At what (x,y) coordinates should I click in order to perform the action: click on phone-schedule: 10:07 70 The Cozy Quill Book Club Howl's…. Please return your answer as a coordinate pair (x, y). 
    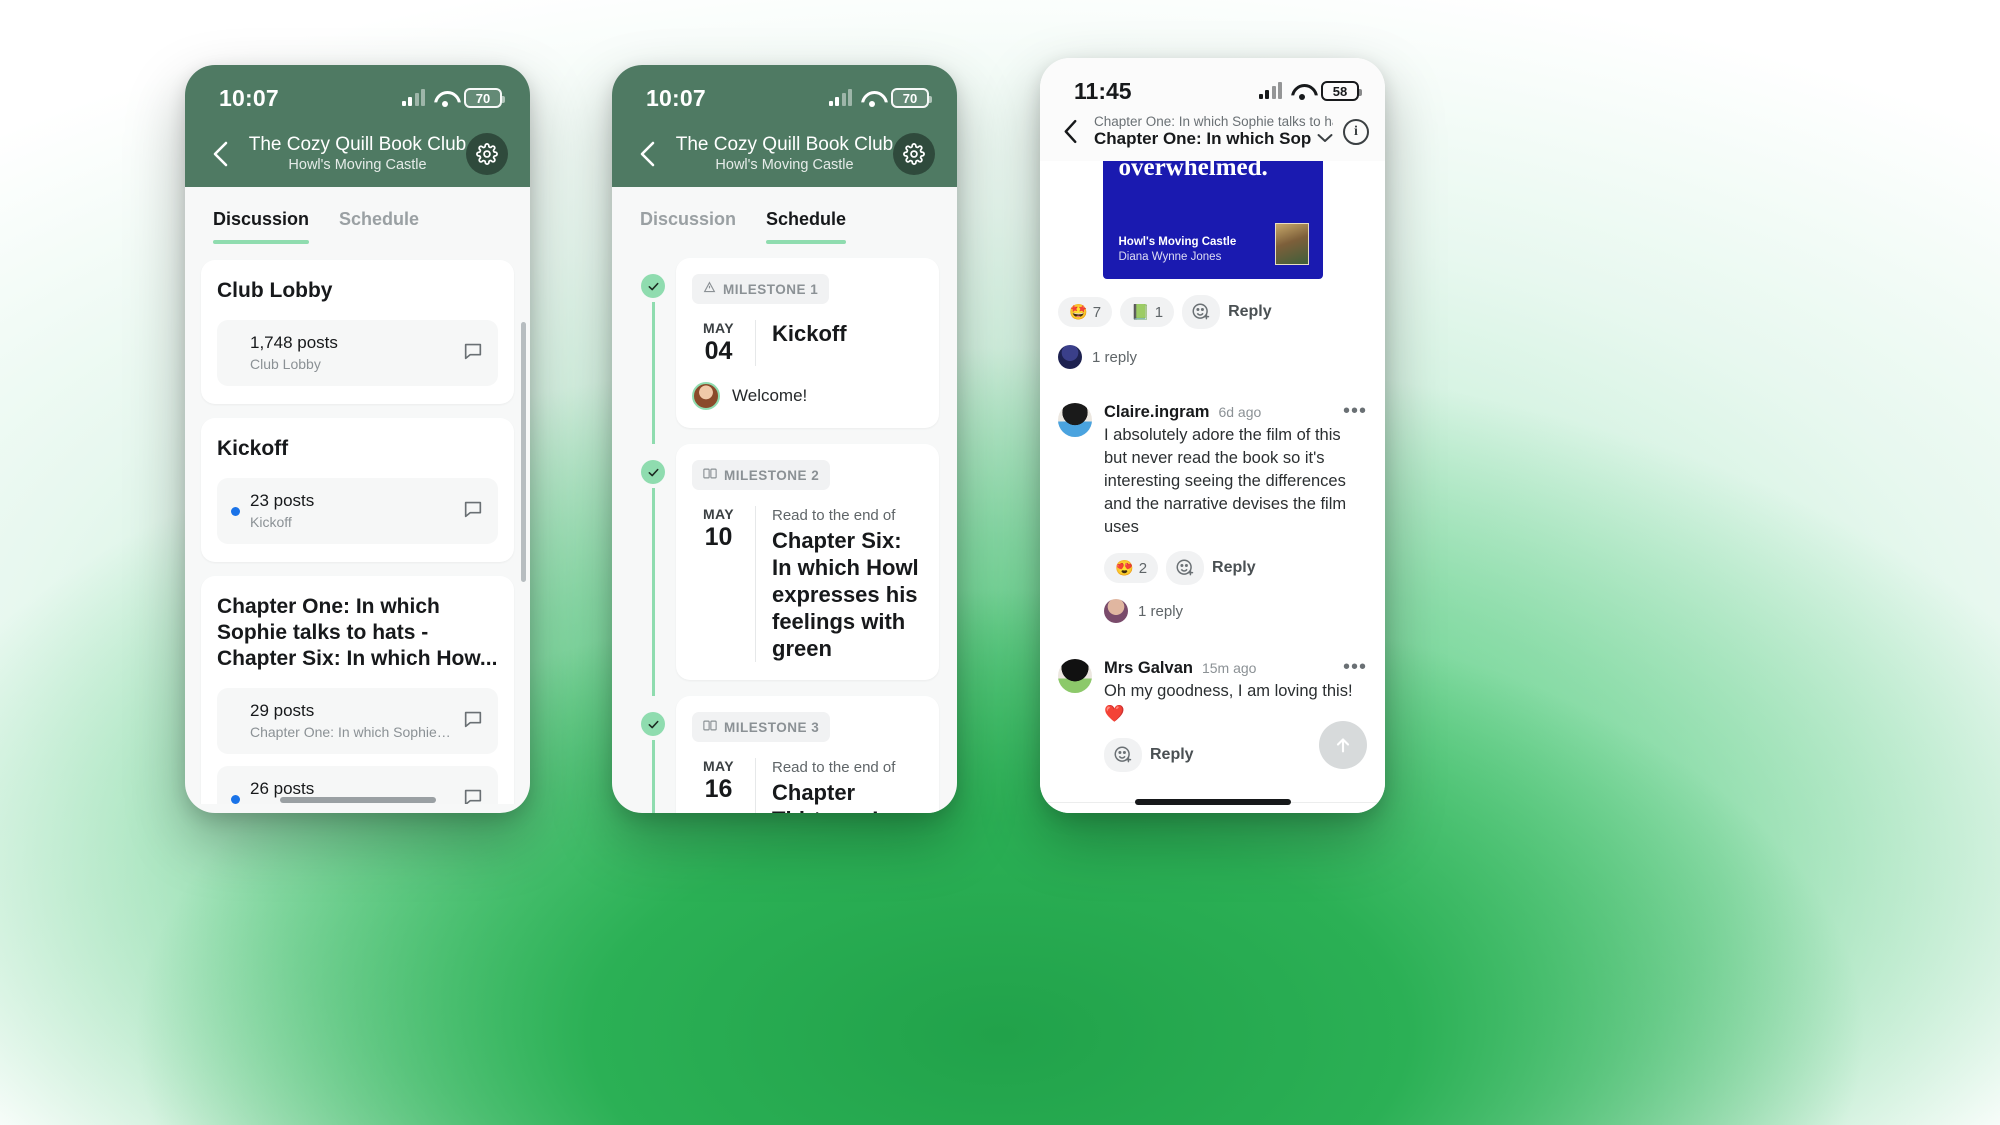
    Looking at the image, I should click on (784, 439).